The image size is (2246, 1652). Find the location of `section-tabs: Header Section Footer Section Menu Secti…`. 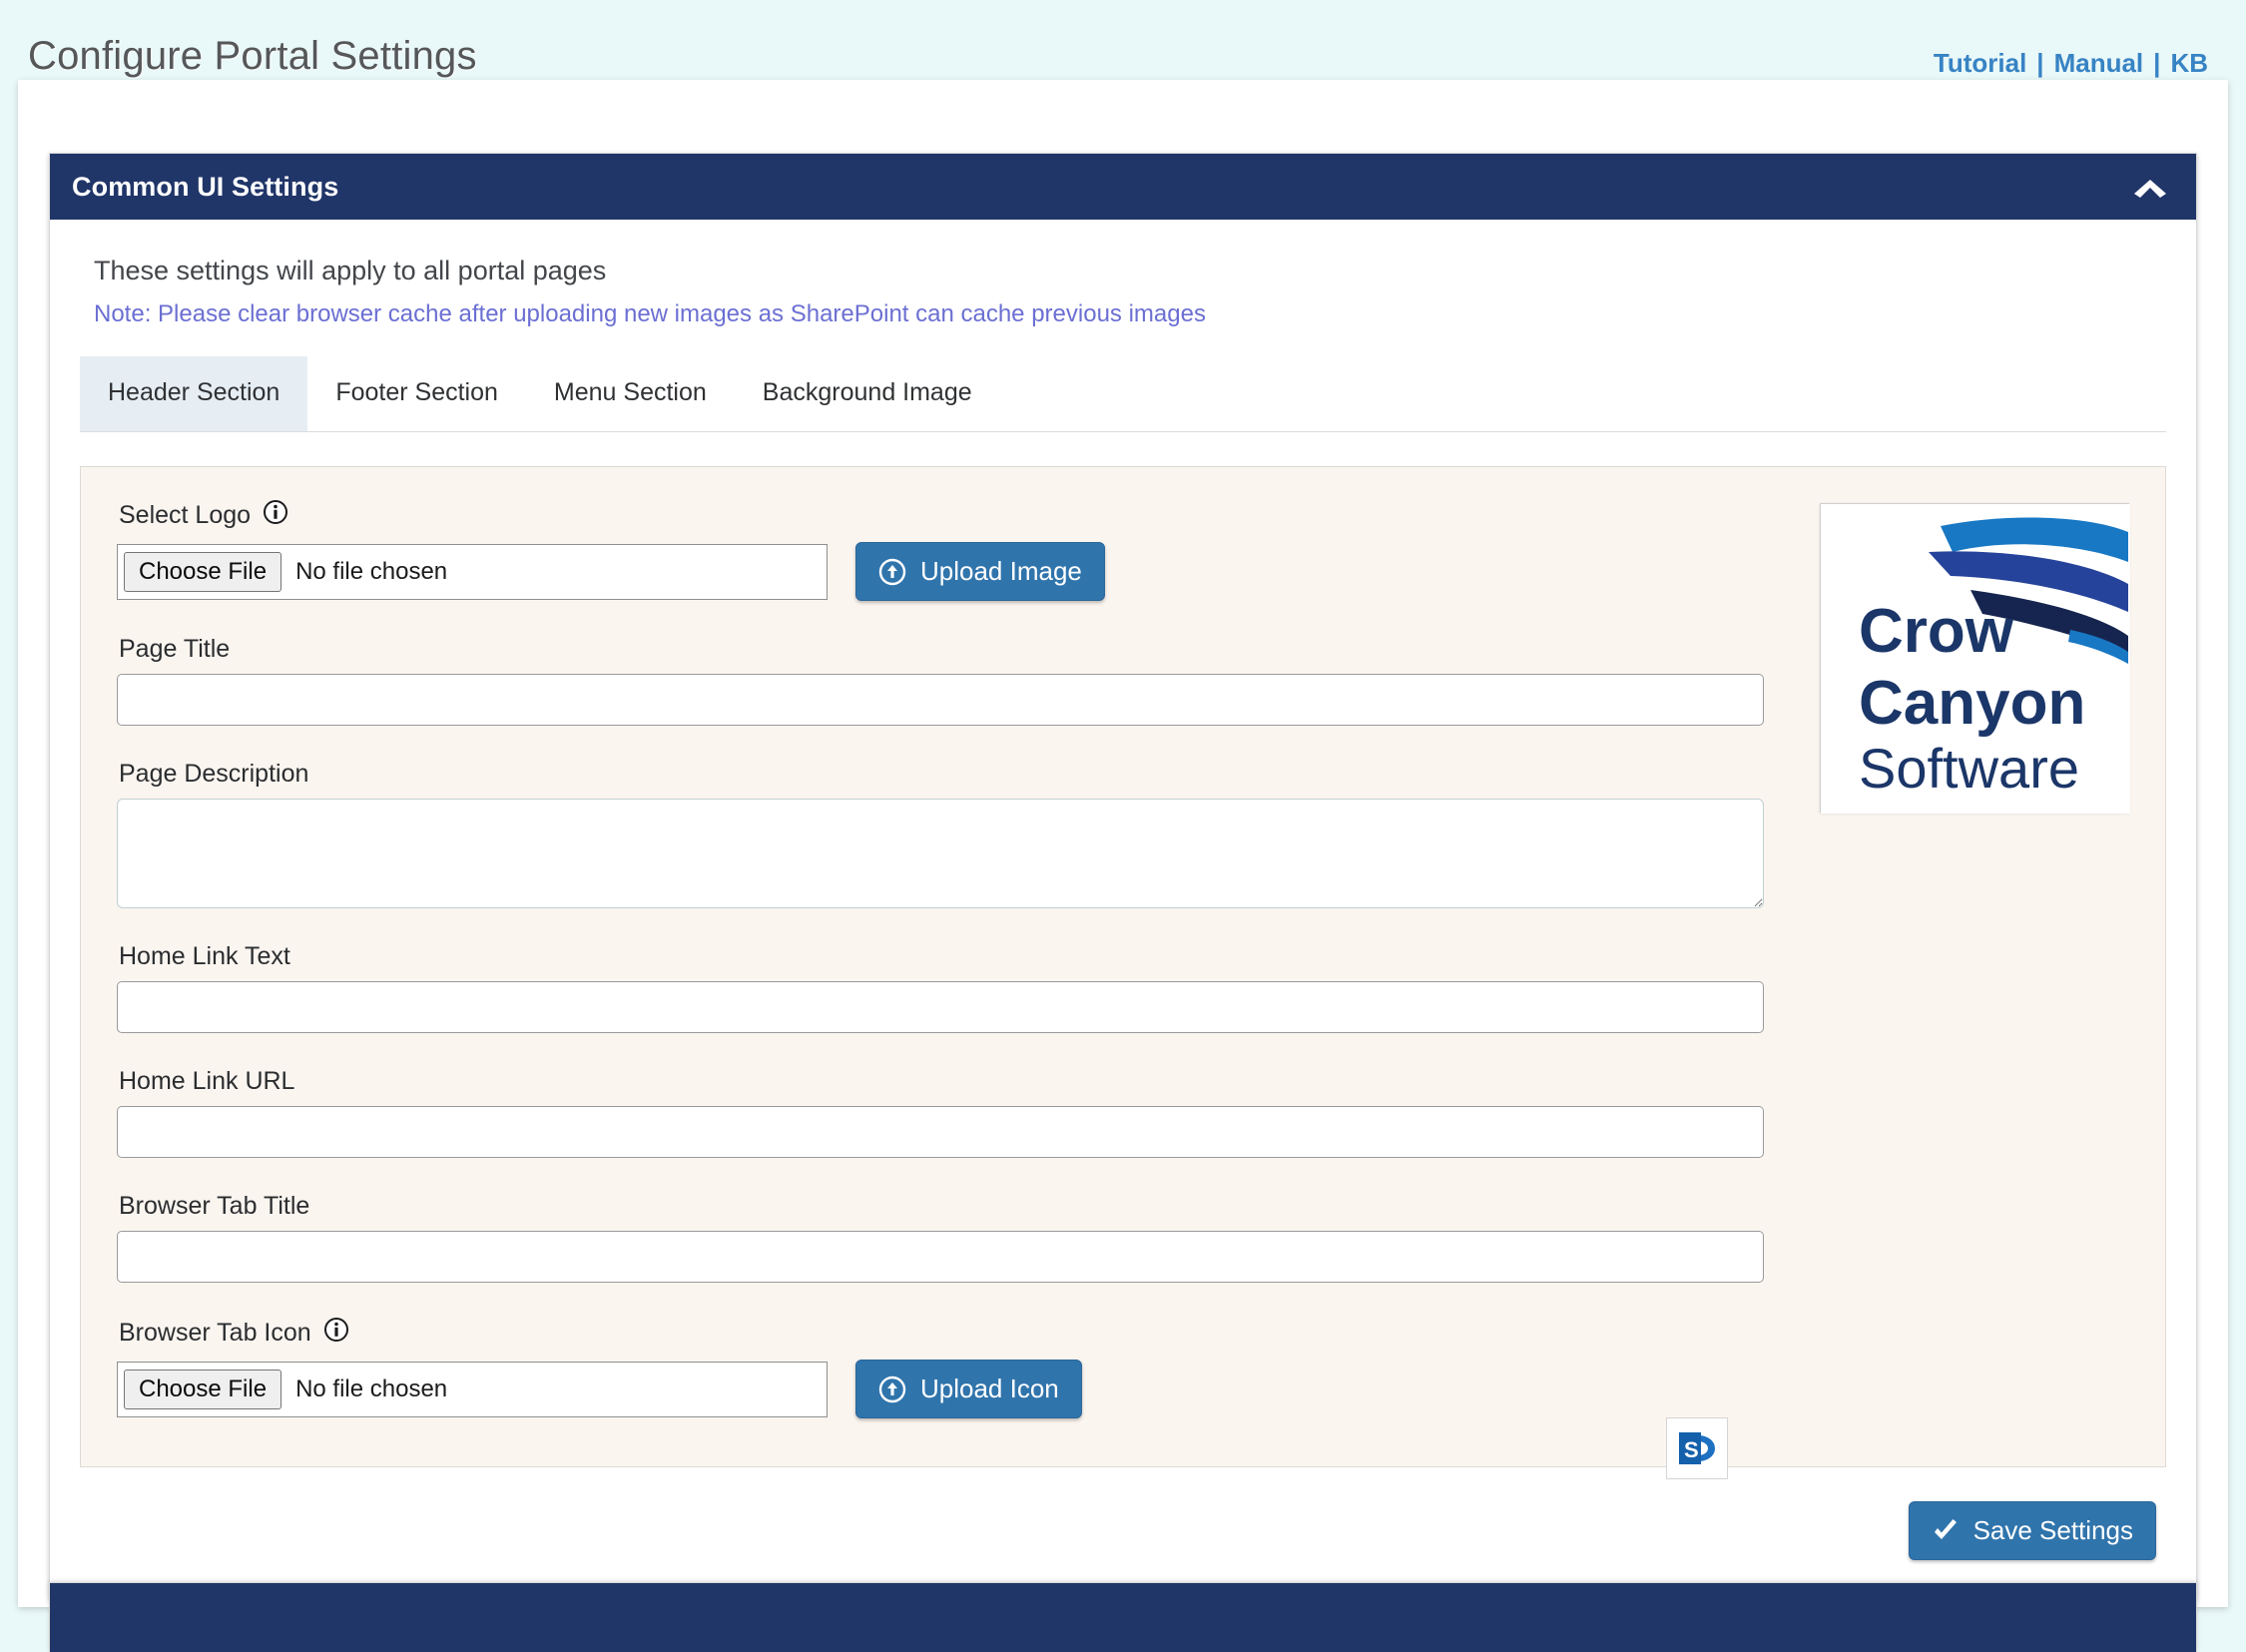

section-tabs: Header Section Footer Section Menu Secti… is located at coordinates (1123, 394).